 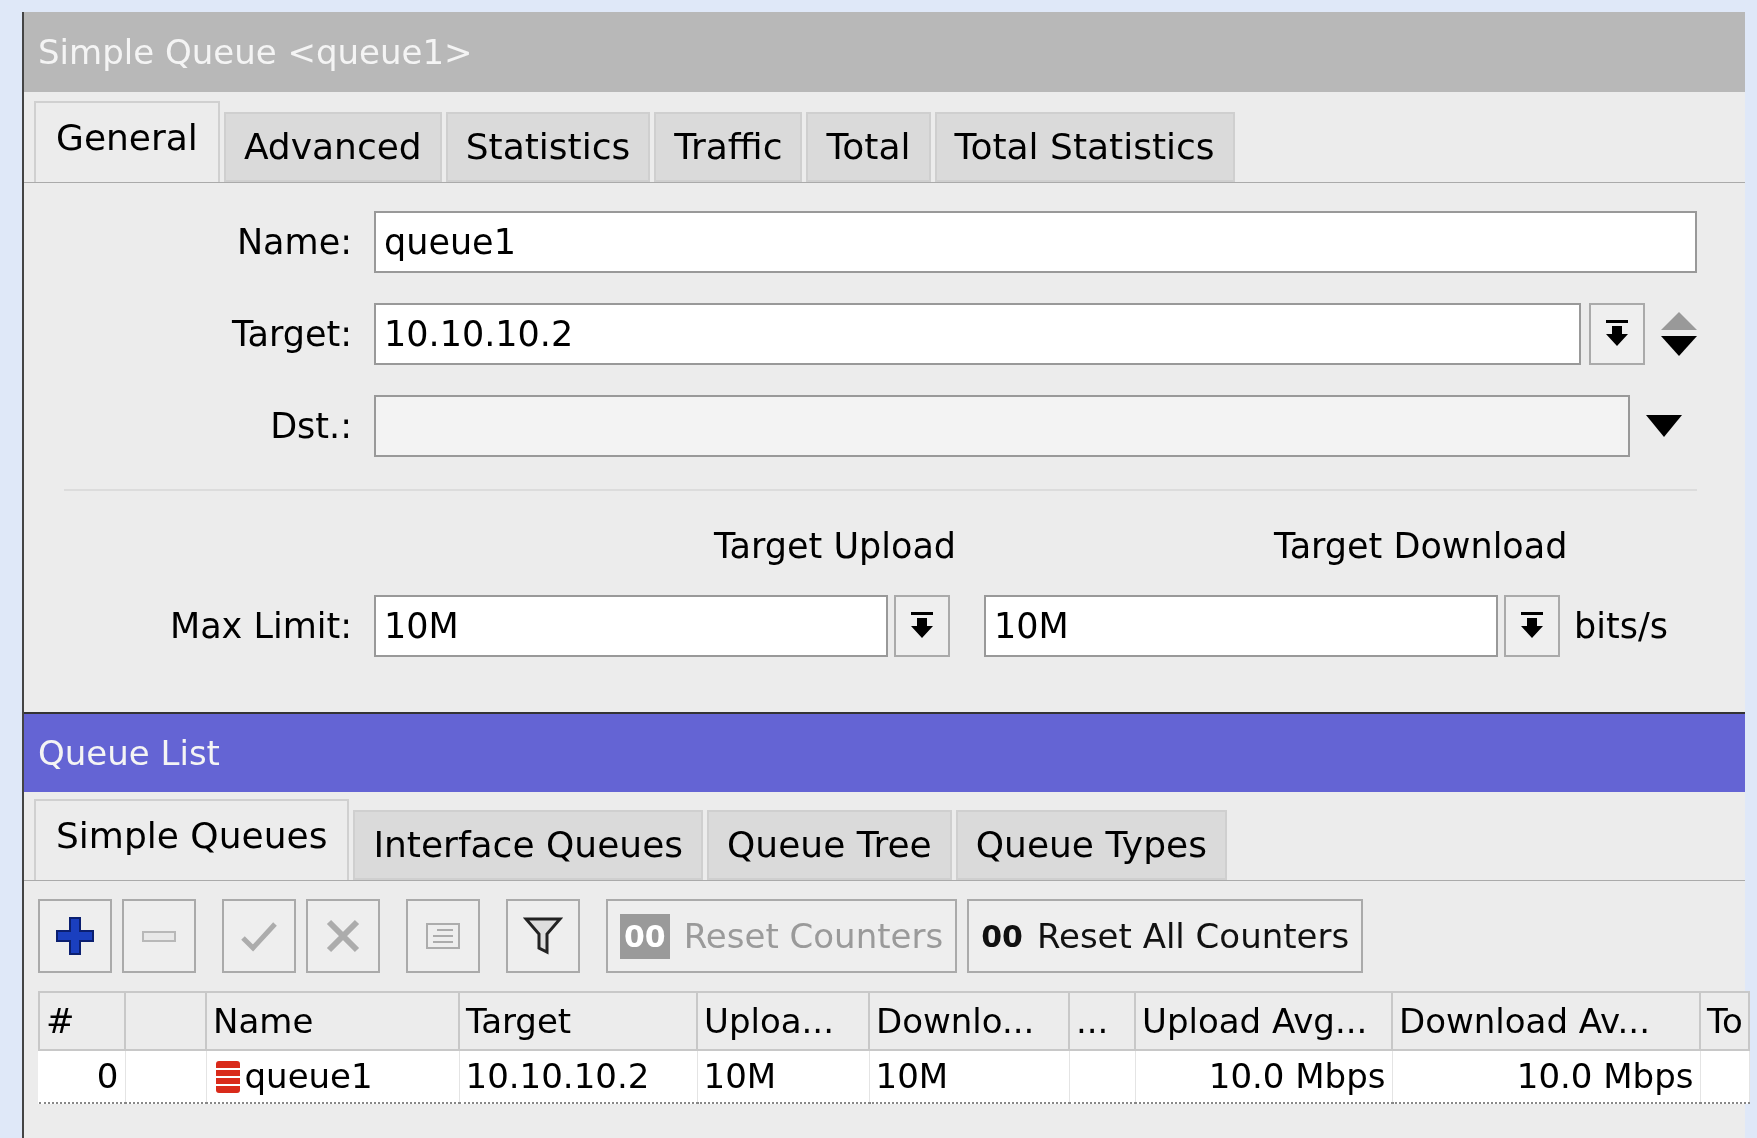 I want to click on tab: Advanced, so click(x=332, y=147).